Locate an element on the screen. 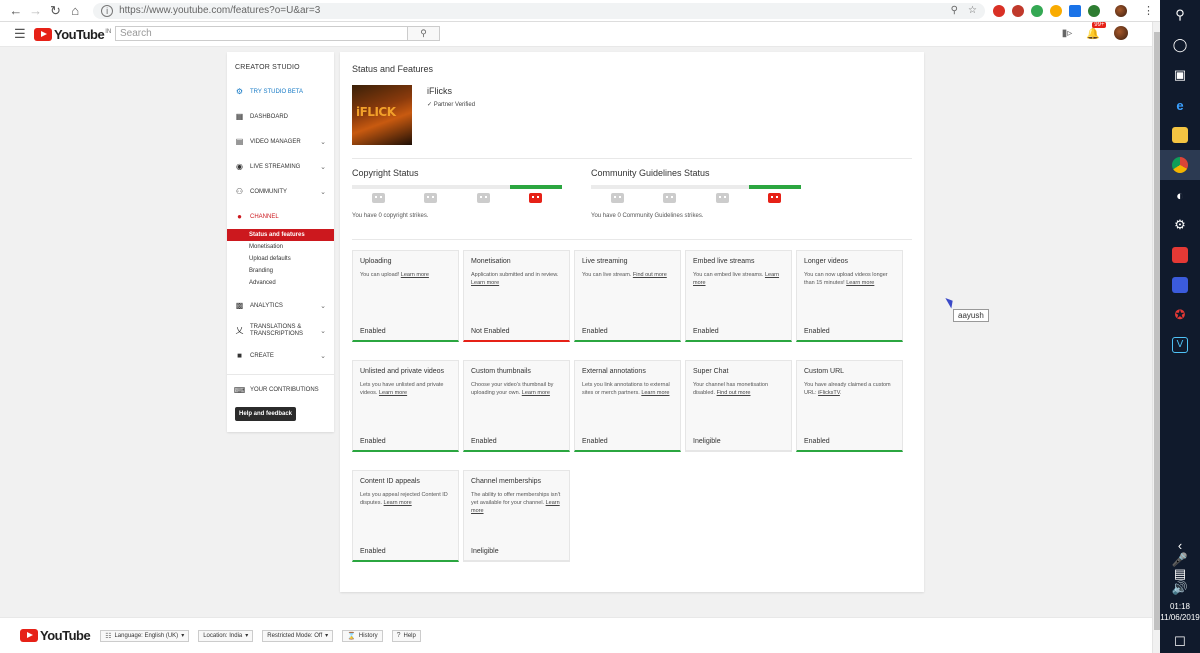 This screenshot has height=653, width=1200. notifications-icon: 🔔 99+ is located at coordinates (1096, 30).